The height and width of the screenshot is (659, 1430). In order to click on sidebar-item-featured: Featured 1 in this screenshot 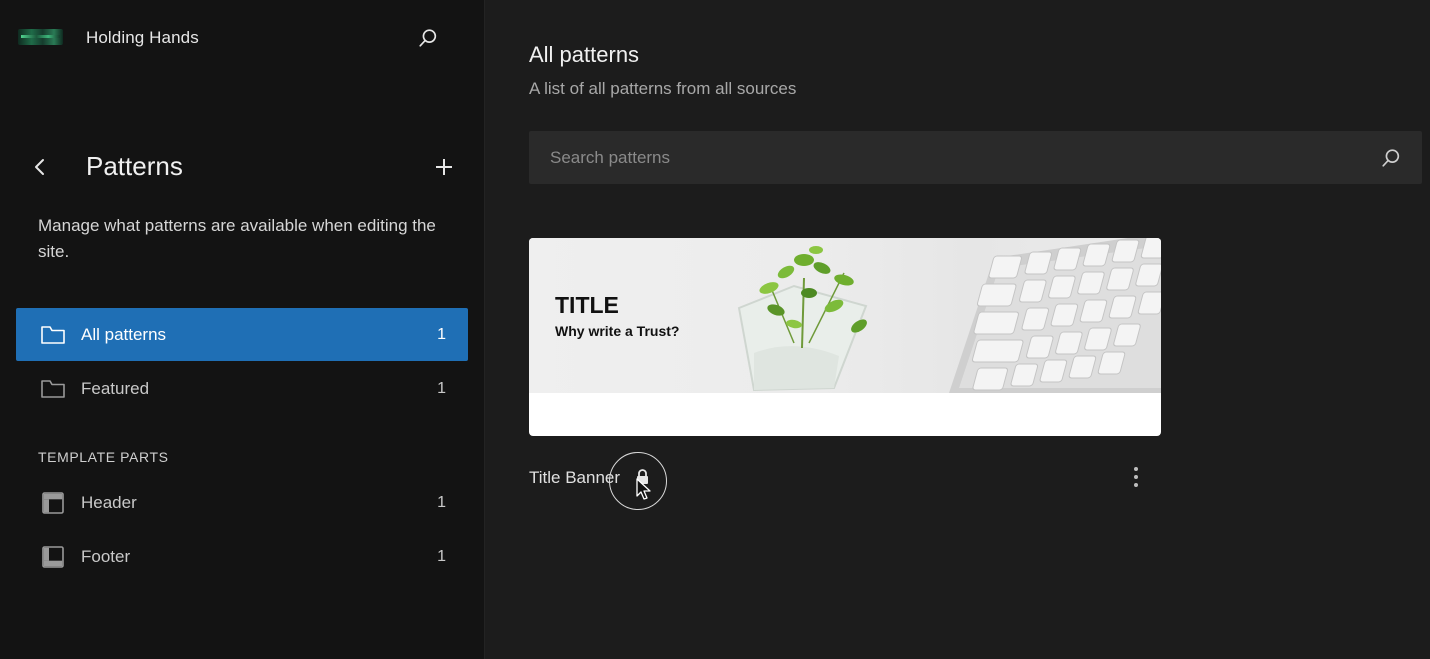, I will do `click(242, 388)`.